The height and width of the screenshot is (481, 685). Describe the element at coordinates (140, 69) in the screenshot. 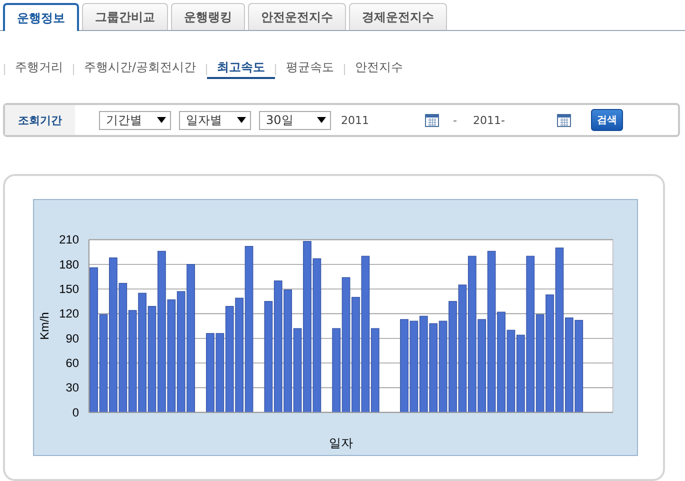

I see `subnav-link: 주행시간/공회전시간` at that location.